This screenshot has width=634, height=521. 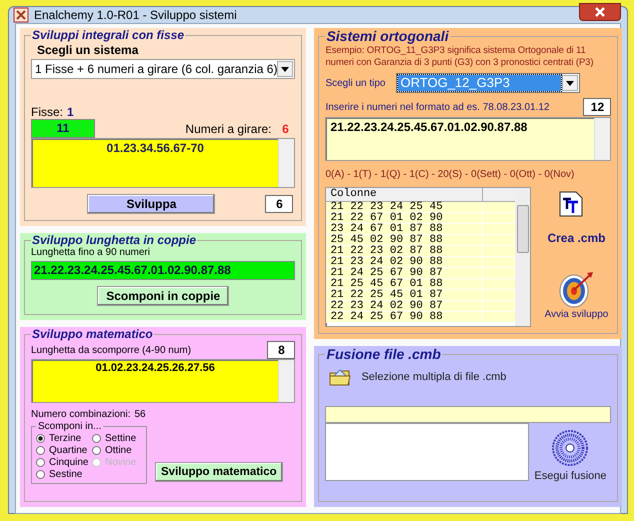 What do you see at coordinates (433, 377) in the screenshot?
I see `multi-select-label: Selezione multipla di file .cmb` at bounding box center [433, 377].